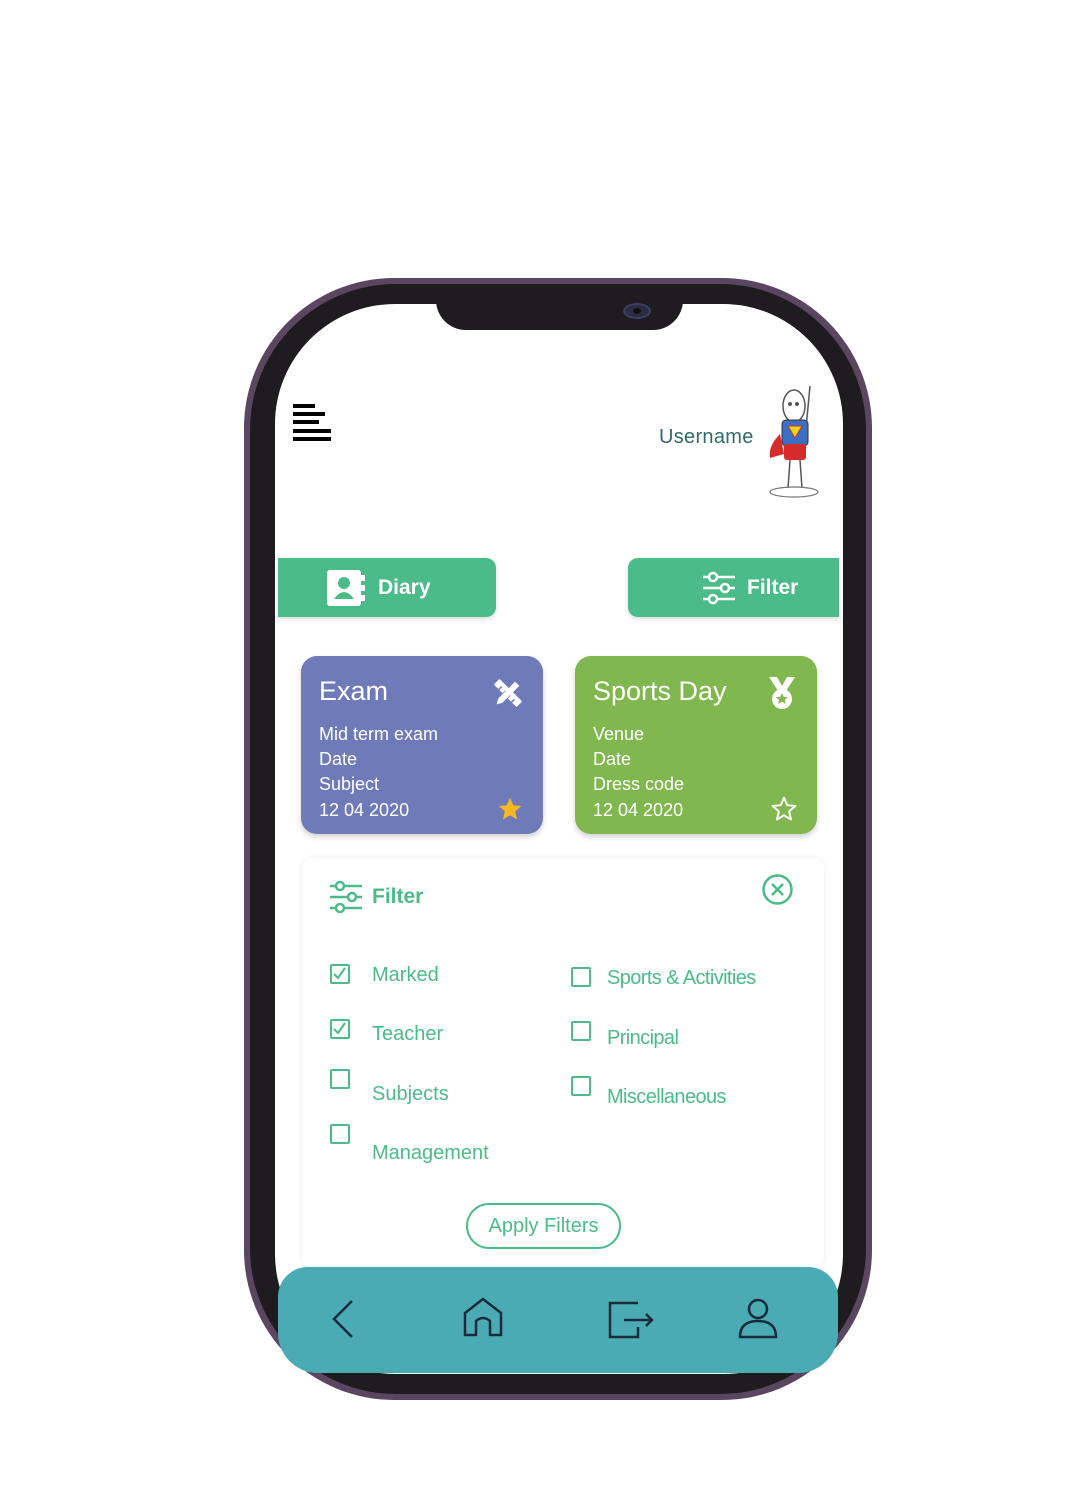  I want to click on filter-button: Filter, so click(733, 587).